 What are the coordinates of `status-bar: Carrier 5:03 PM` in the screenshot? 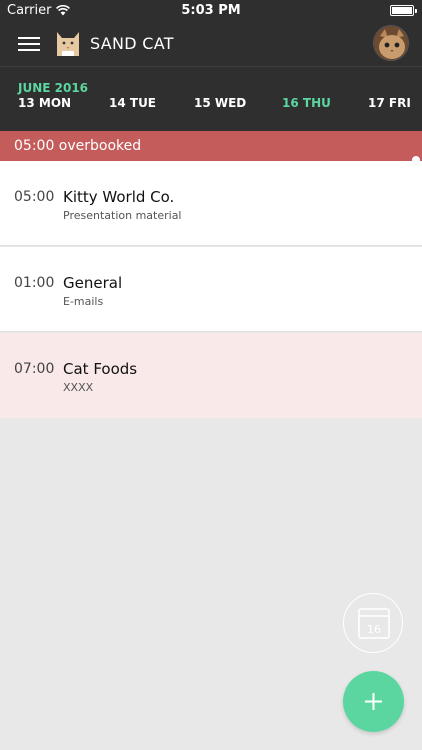 It's located at (211, 11).